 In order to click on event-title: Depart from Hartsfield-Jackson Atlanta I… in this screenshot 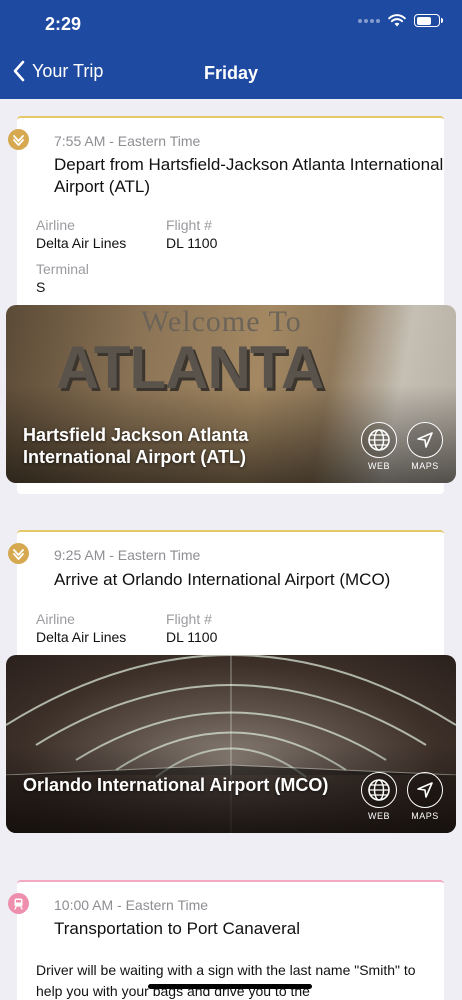, I will do `click(249, 175)`.